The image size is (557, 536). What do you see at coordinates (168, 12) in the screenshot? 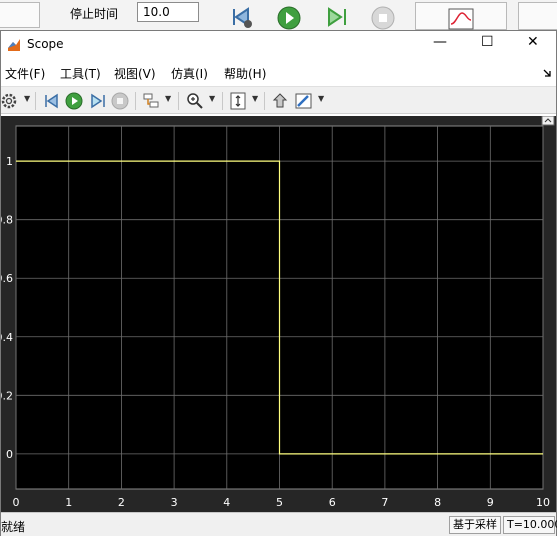
I see `stop-time-input: 10.0` at bounding box center [168, 12].